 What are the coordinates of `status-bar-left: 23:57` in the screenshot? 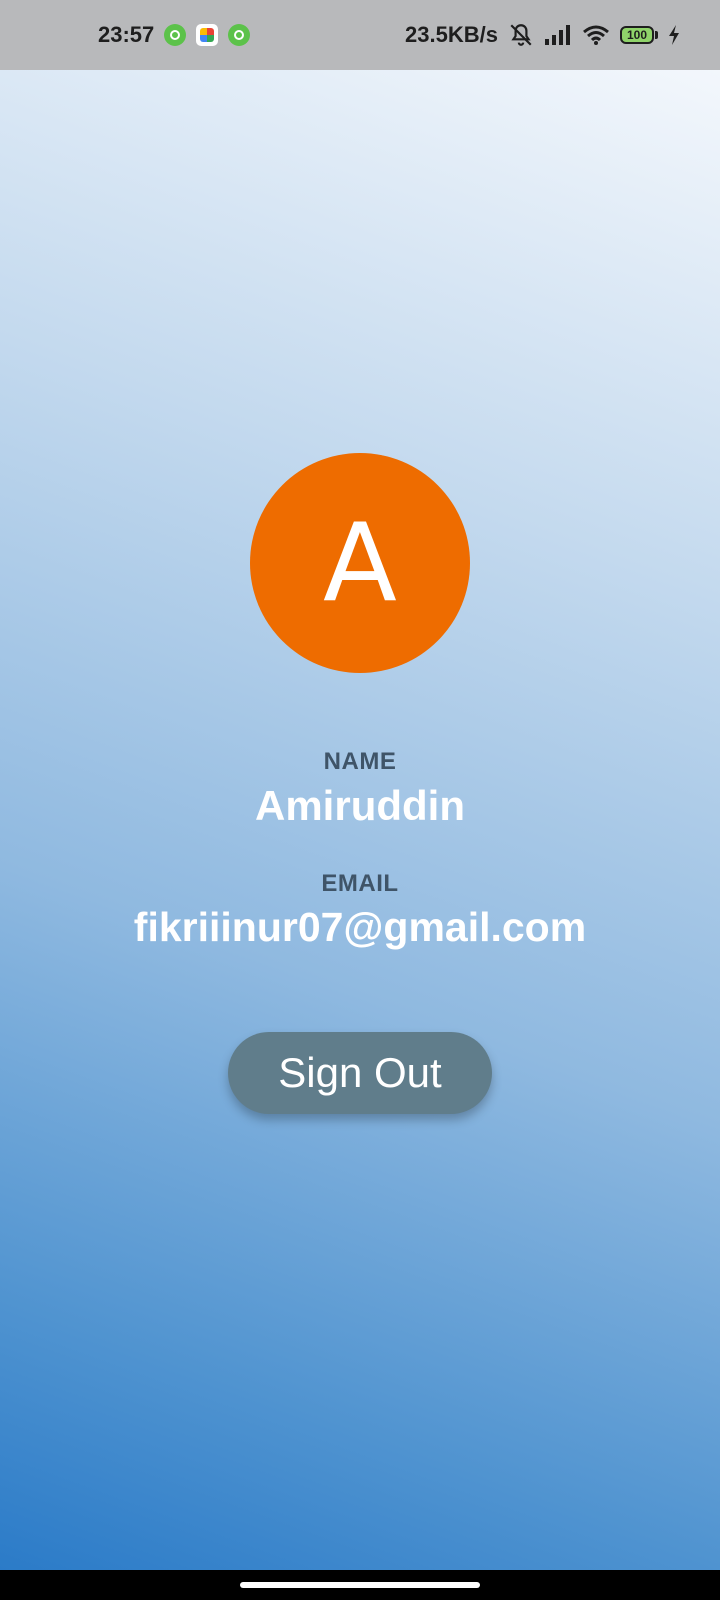 It's located at (174, 35).